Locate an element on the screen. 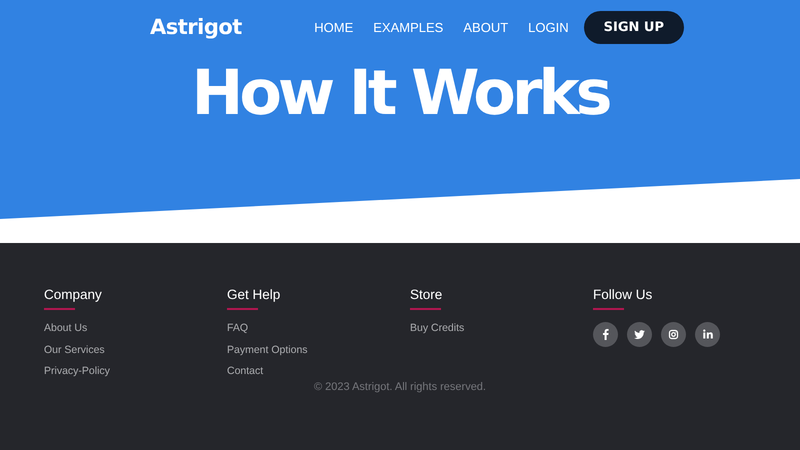 The width and height of the screenshot is (800, 450). footer-link: Payment Options is located at coordinates (267, 350).